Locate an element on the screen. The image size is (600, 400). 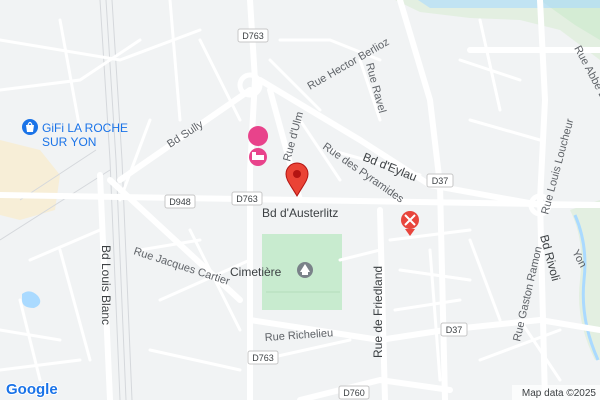
shield-d37-south: D37 is located at coordinates (454, 329).